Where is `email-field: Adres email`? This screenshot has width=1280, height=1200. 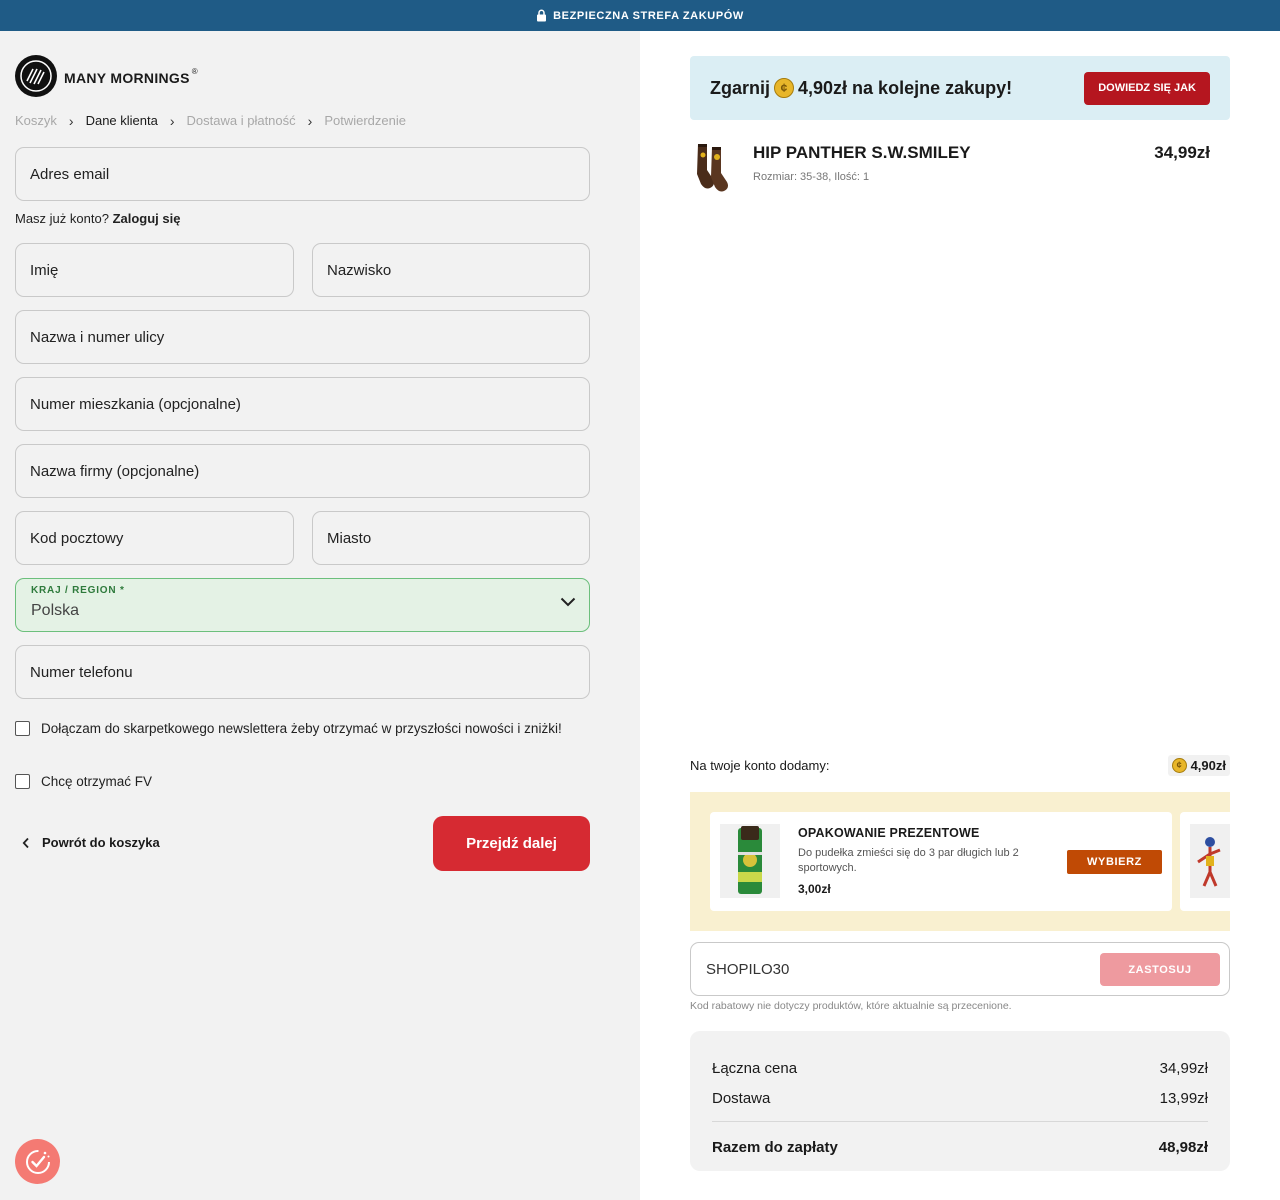 email-field: Adres email is located at coordinates (302, 174).